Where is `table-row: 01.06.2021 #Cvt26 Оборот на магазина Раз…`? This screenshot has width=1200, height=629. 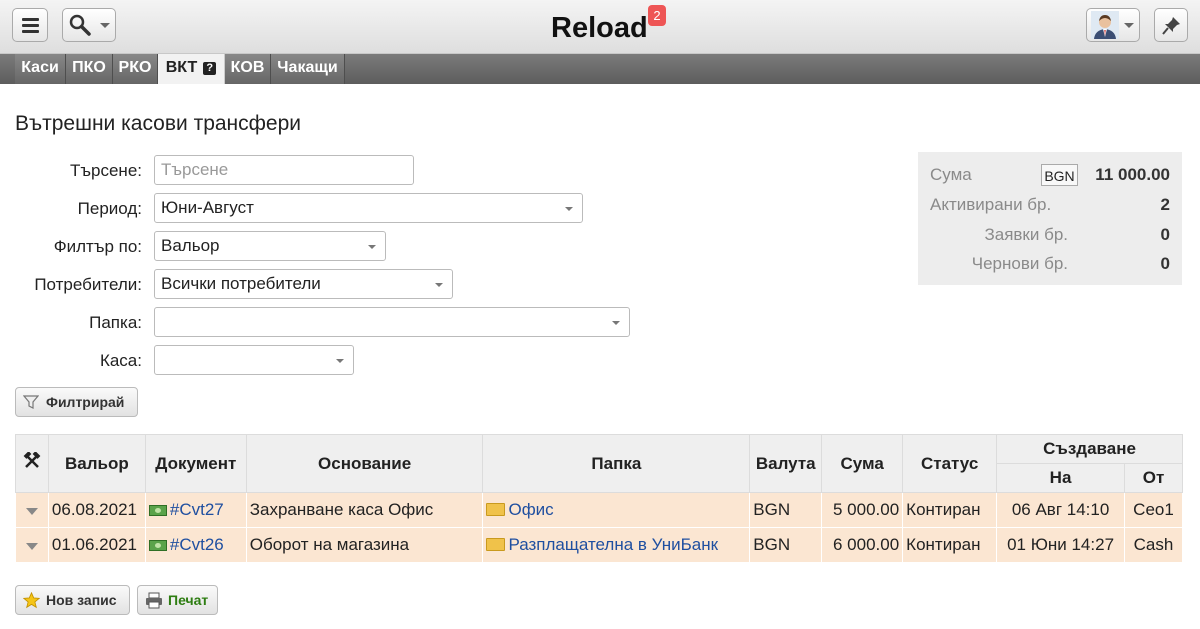 table-row: 01.06.2021 #Cvt26 Оборот на магазина Раз… is located at coordinates (599, 545).